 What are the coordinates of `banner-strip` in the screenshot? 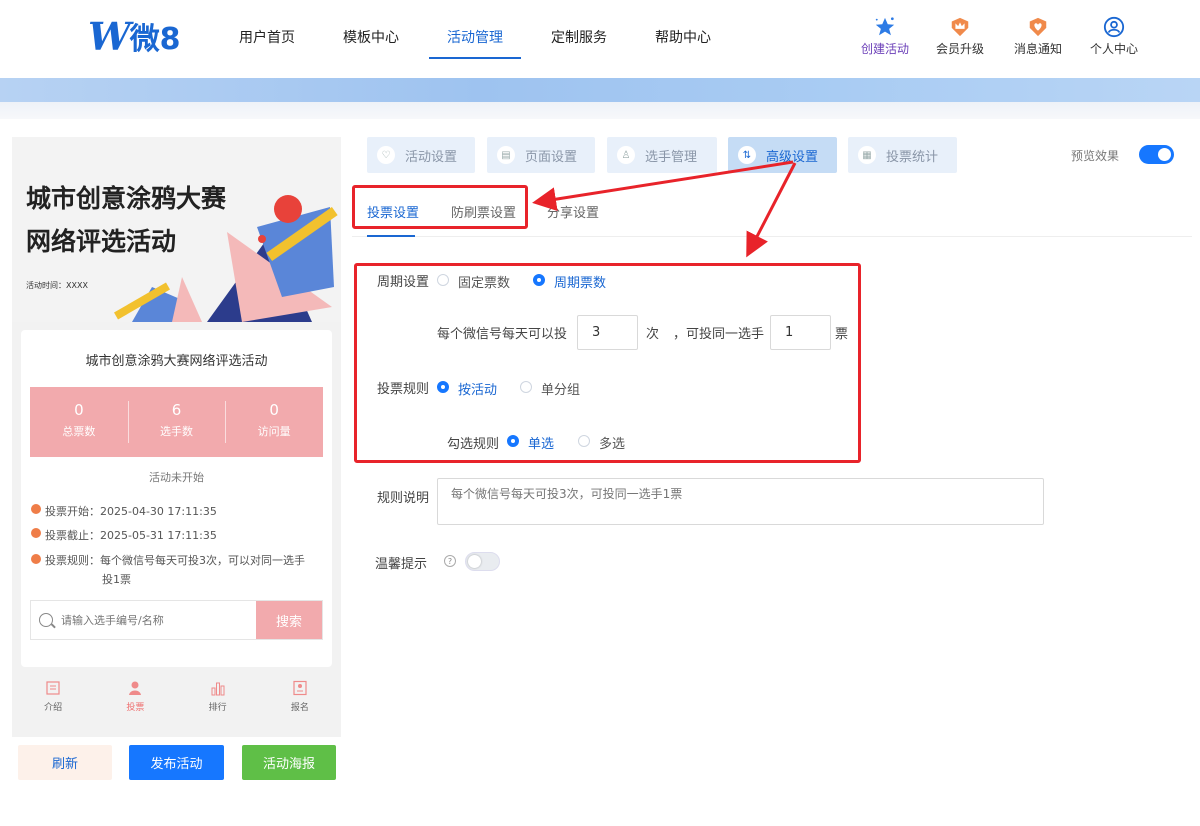 It's located at (600, 90).